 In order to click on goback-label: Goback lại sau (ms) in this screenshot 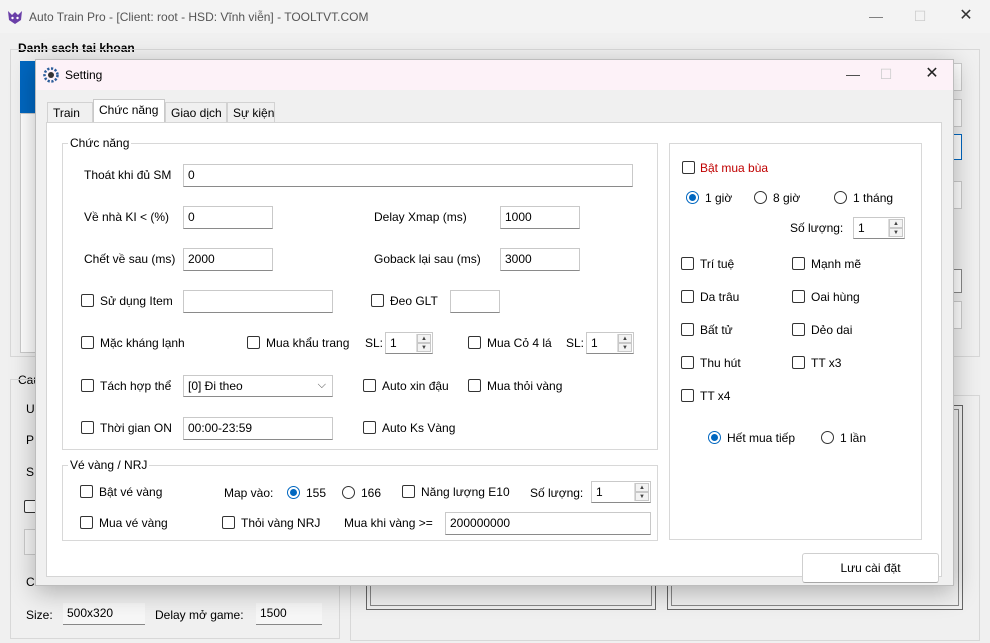, I will do `click(427, 259)`.